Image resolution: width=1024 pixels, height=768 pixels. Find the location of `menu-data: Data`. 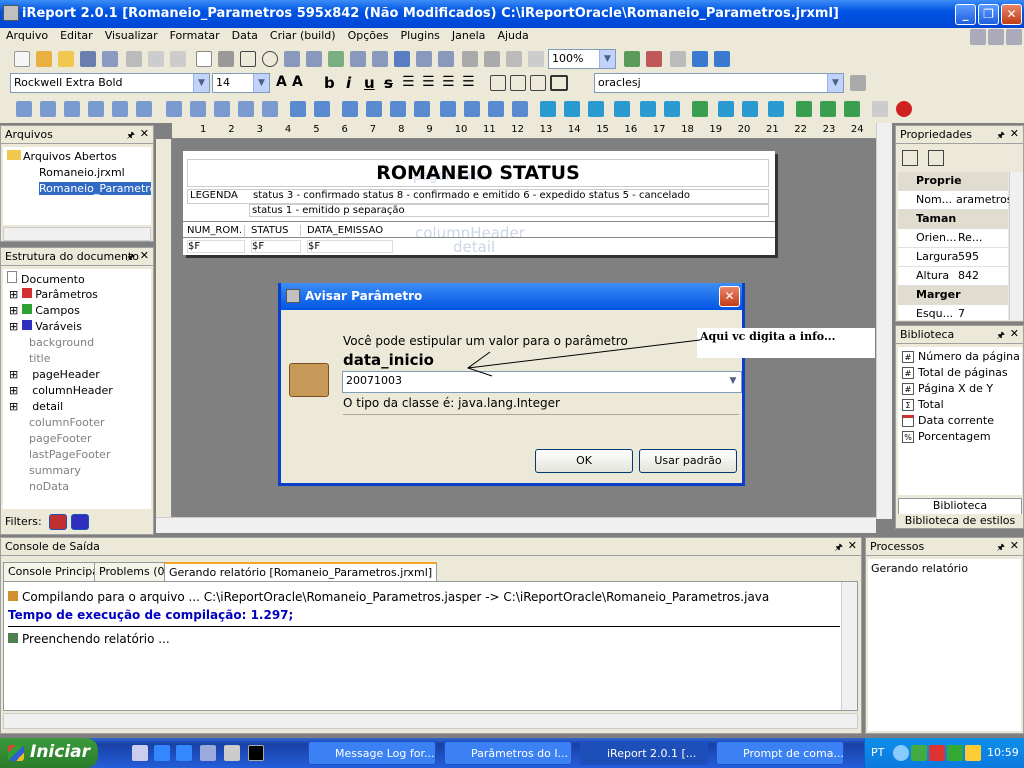

menu-data: Data is located at coordinates (245, 35).